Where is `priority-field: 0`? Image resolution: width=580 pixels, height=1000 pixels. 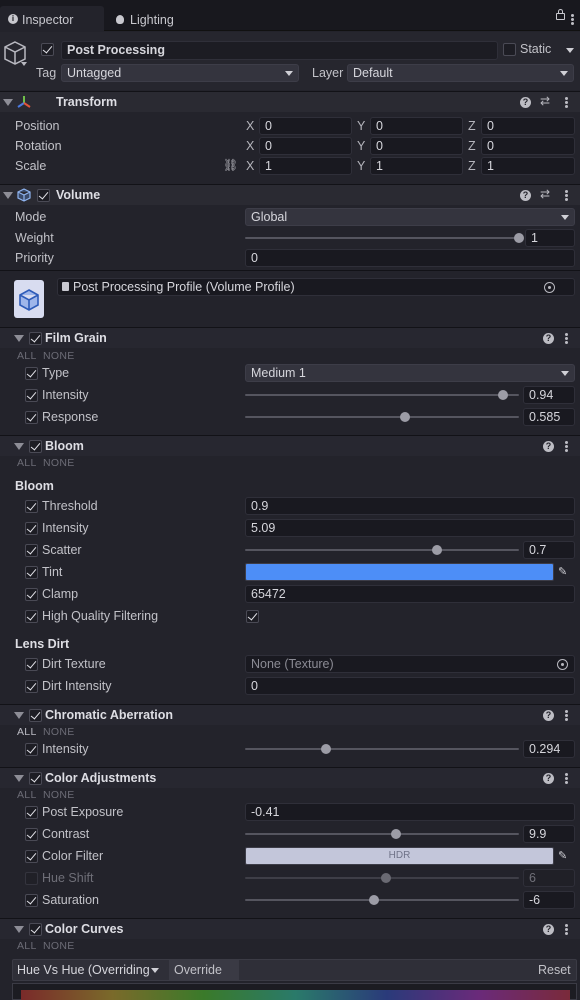
priority-field: 0 is located at coordinates (410, 258).